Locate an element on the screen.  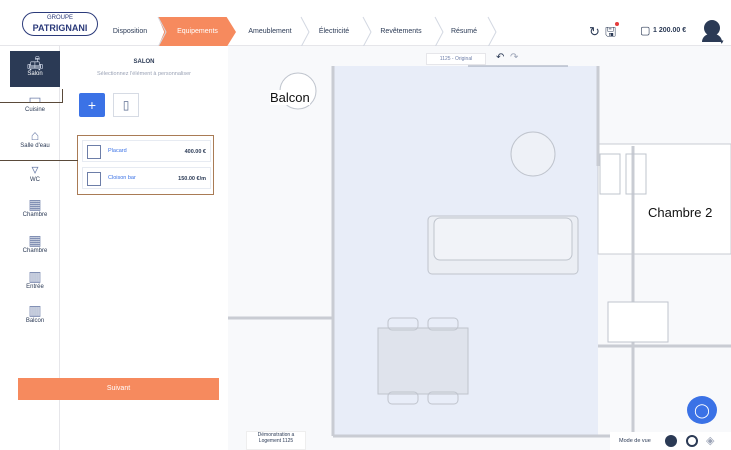
view-2d-icon is located at coordinates (671, 441).